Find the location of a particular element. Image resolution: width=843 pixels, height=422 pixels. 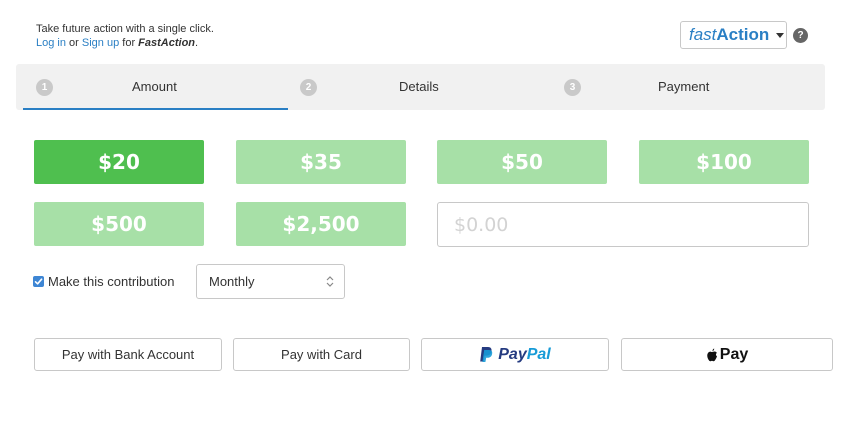

tab-amount: 1 Amount is located at coordinates (152, 87).